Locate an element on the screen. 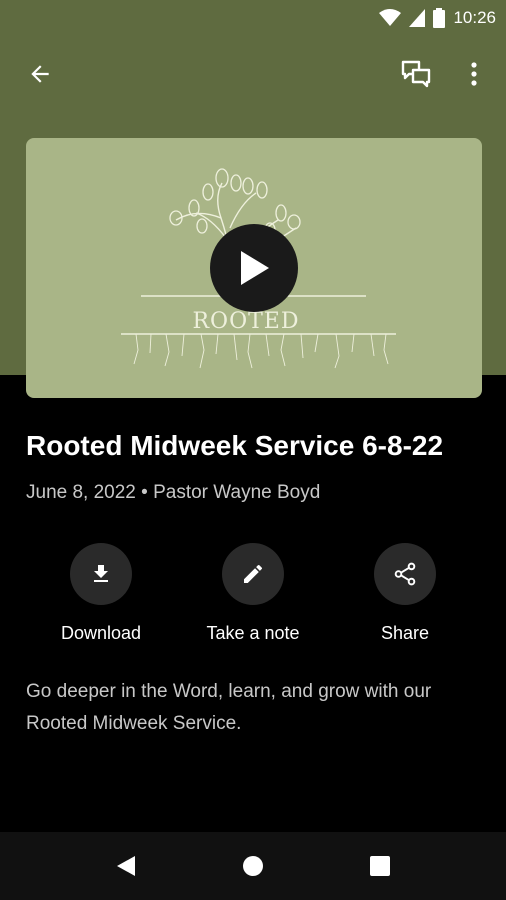  download-action: Download is located at coordinates (101, 593).